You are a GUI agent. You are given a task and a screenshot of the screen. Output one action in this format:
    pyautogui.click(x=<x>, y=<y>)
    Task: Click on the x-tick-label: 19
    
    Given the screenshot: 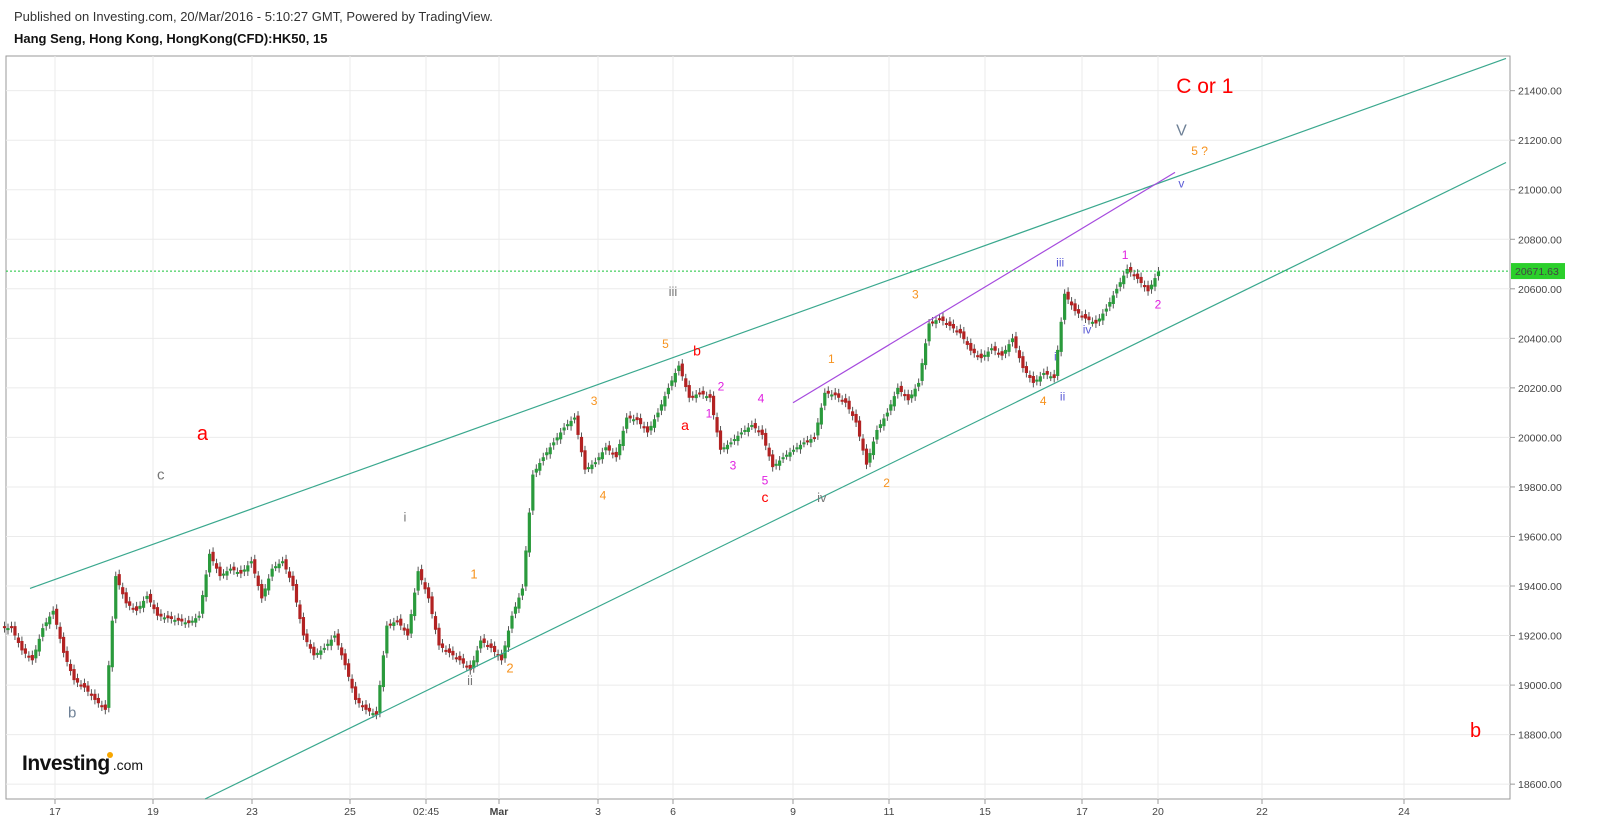 What is the action you would take?
    pyautogui.click(x=153, y=812)
    